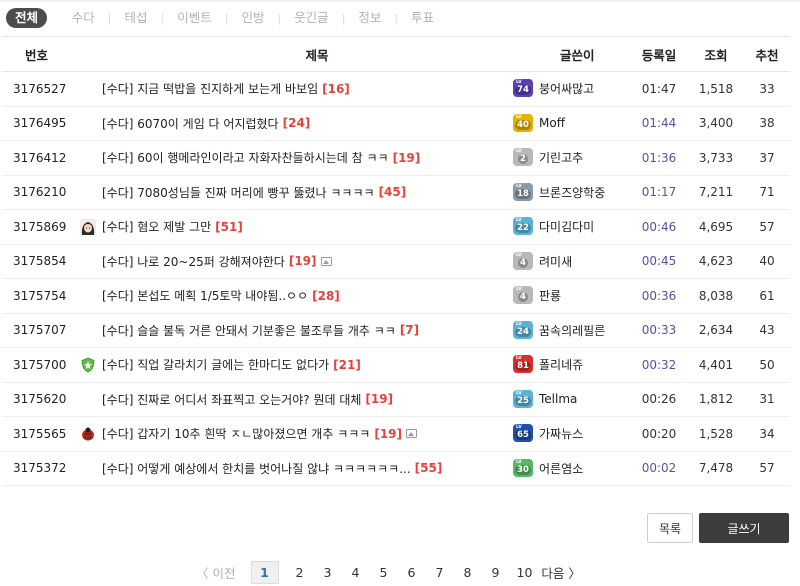 The width and height of the screenshot is (800, 586). What do you see at coordinates (468, 572) in the screenshot?
I see `page-8: 8` at bounding box center [468, 572].